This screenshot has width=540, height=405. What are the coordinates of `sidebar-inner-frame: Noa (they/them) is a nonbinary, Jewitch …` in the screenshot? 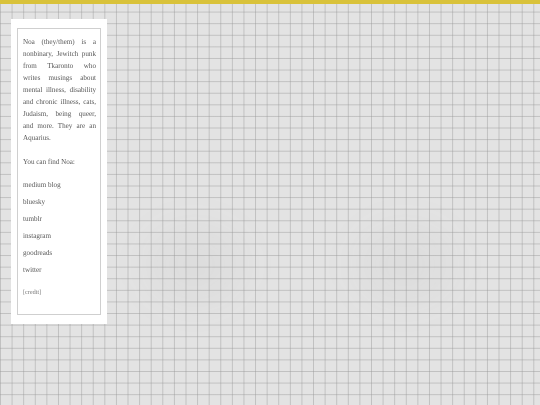 It's located at (59, 171).